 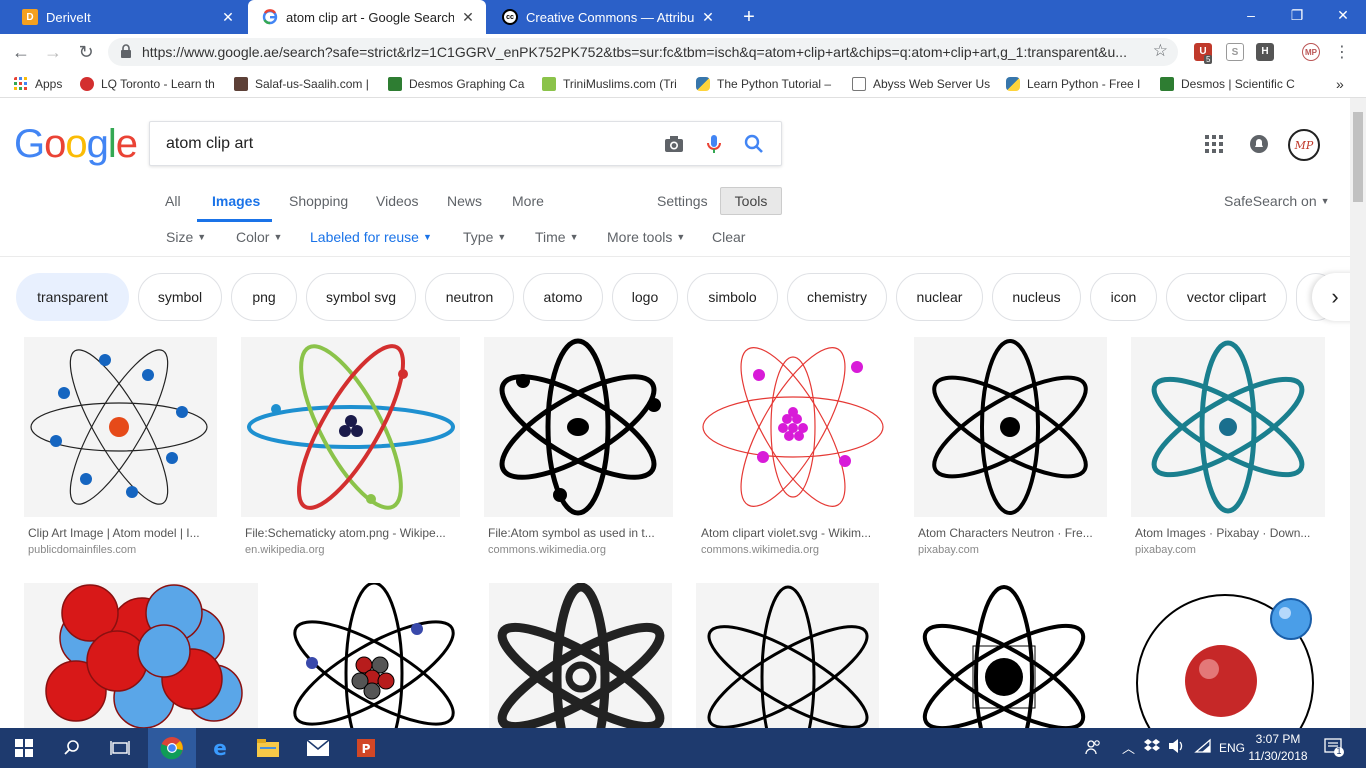 What do you see at coordinates (563, 297) in the screenshot?
I see `chip-atomo: atomo` at bounding box center [563, 297].